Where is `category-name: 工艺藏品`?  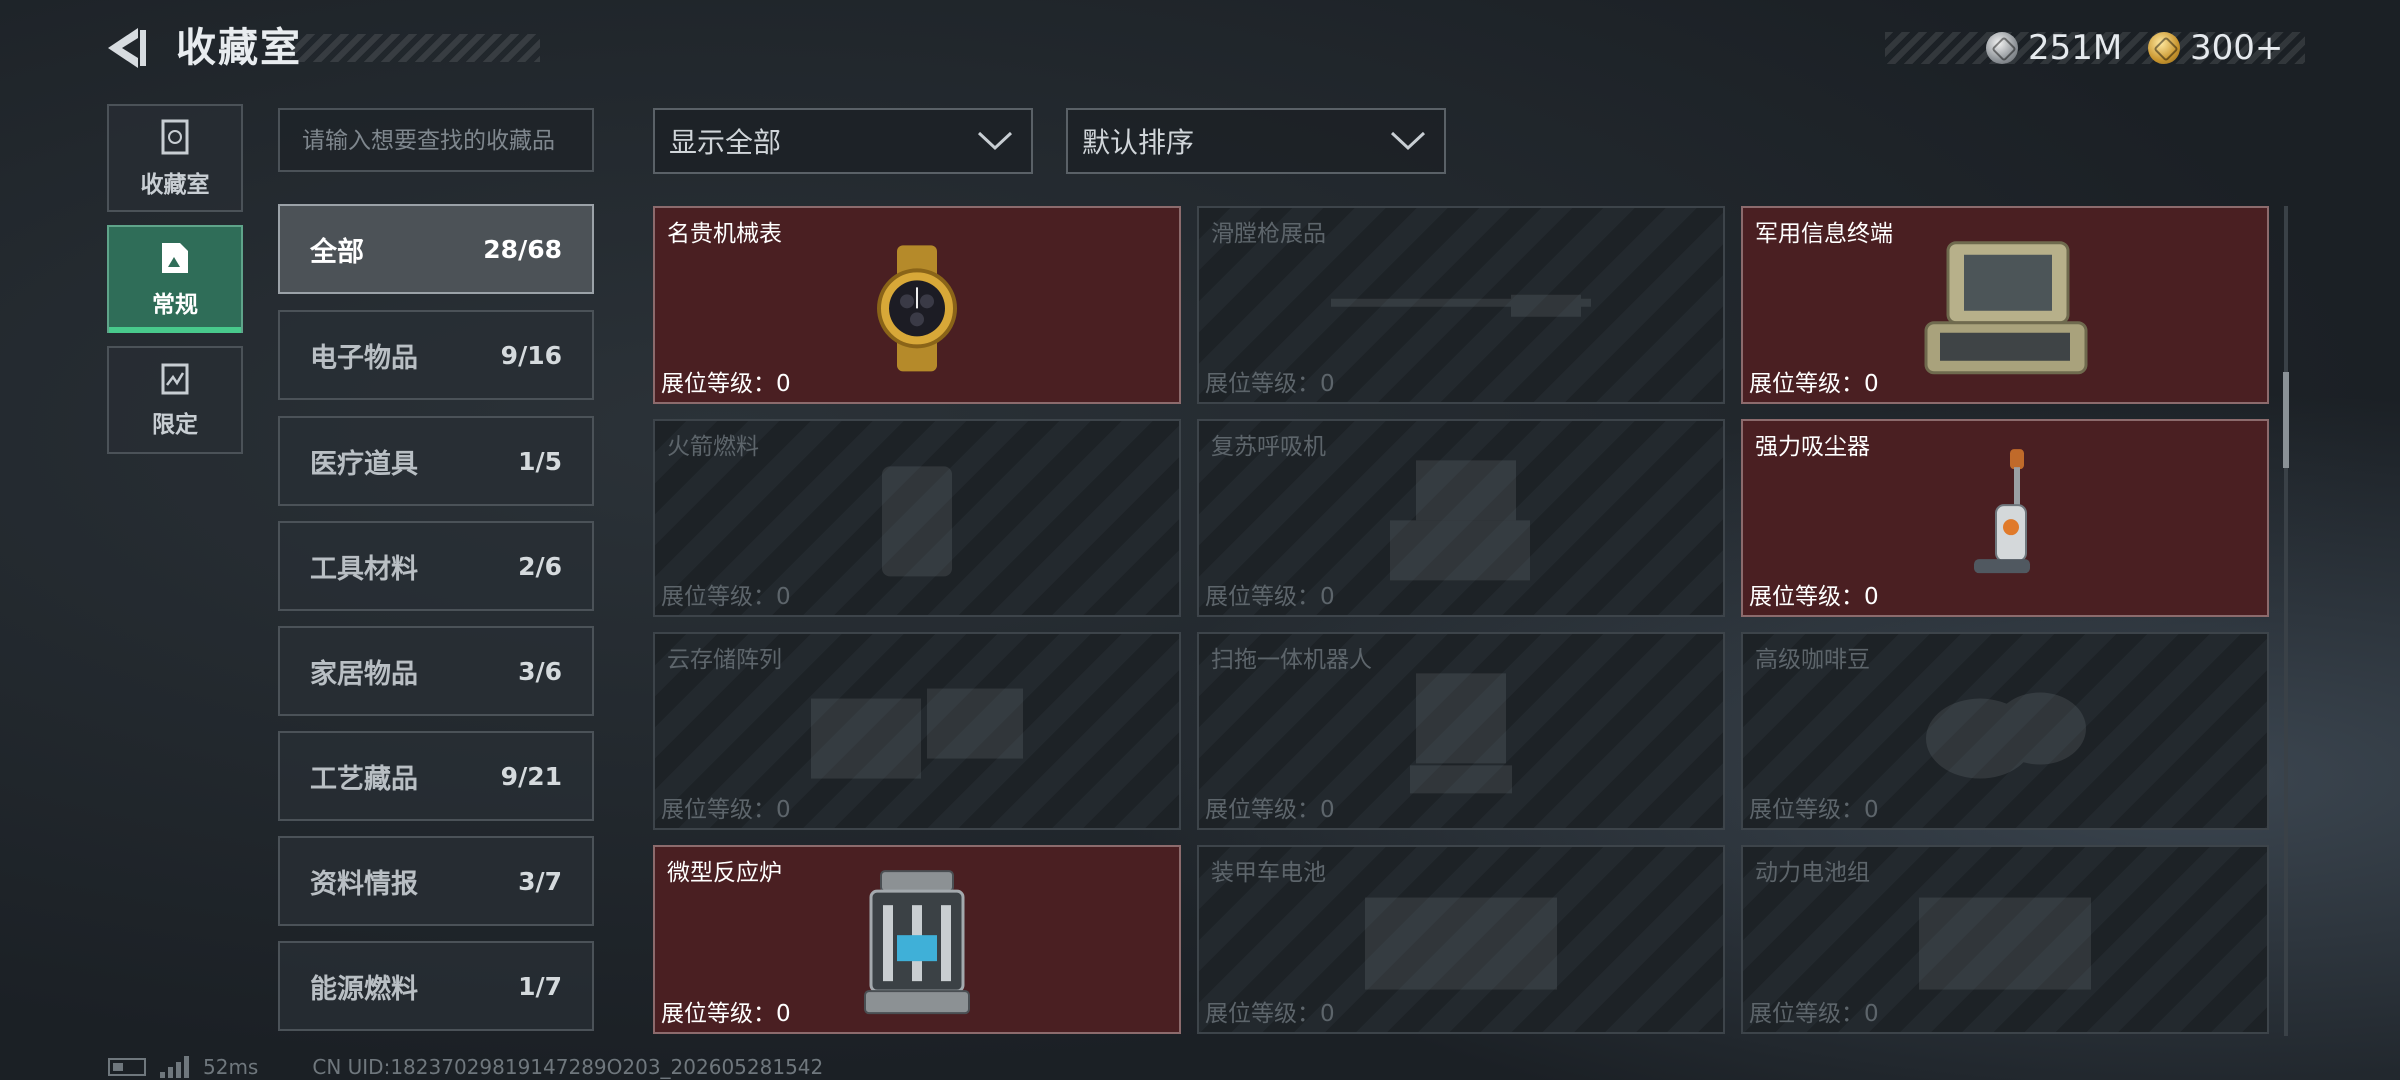 category-name: 工艺藏品 is located at coordinates (364, 779).